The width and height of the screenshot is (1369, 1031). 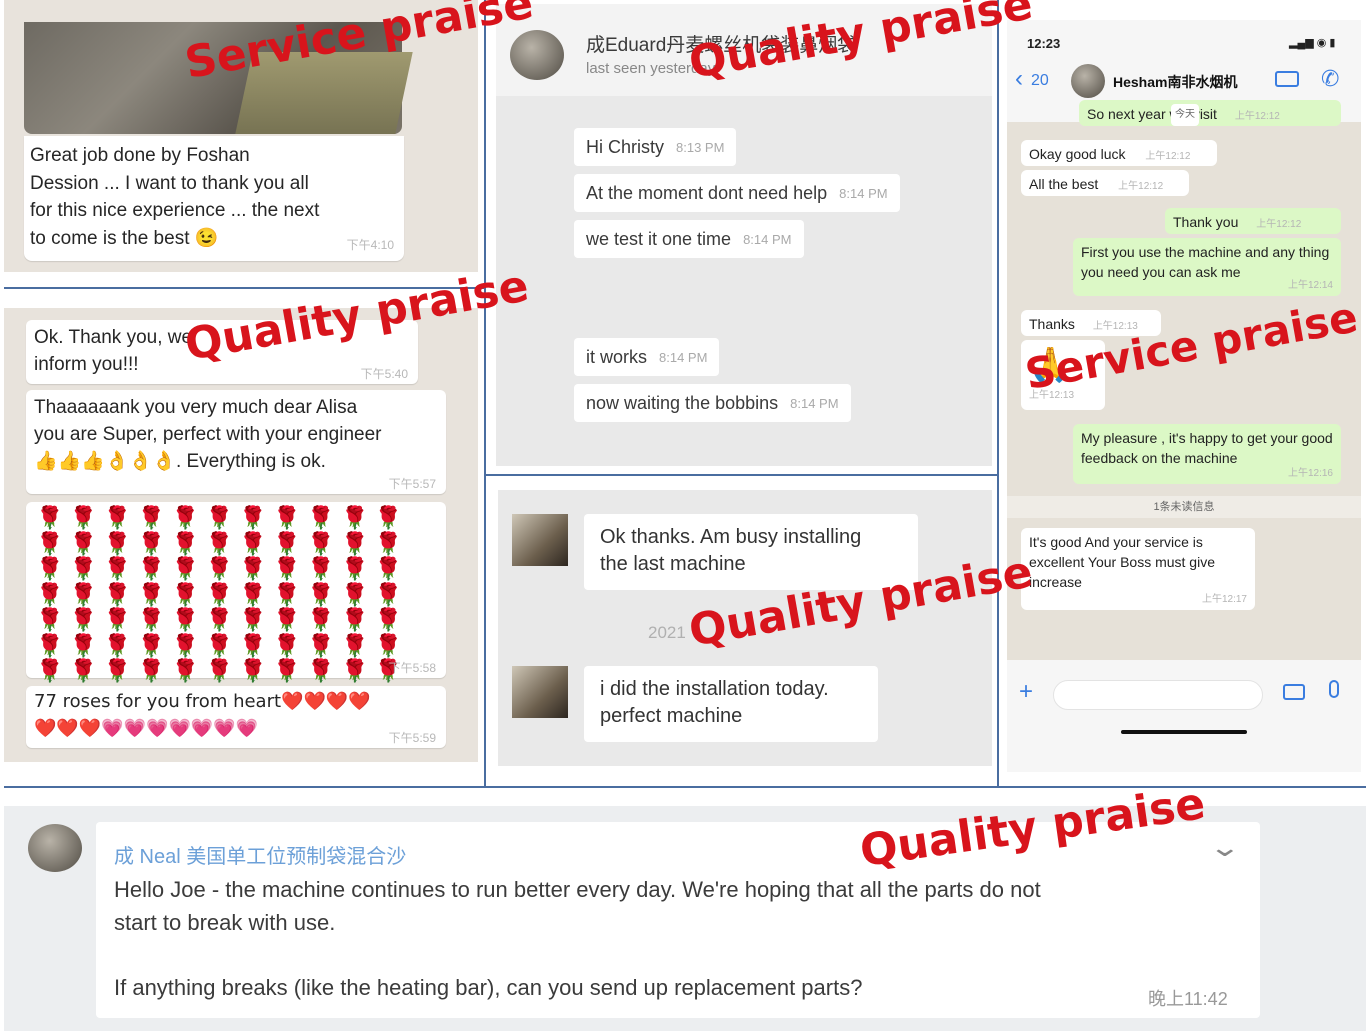 What do you see at coordinates (700, 147) in the screenshot?
I see `timestamp: 8:13 PM` at bounding box center [700, 147].